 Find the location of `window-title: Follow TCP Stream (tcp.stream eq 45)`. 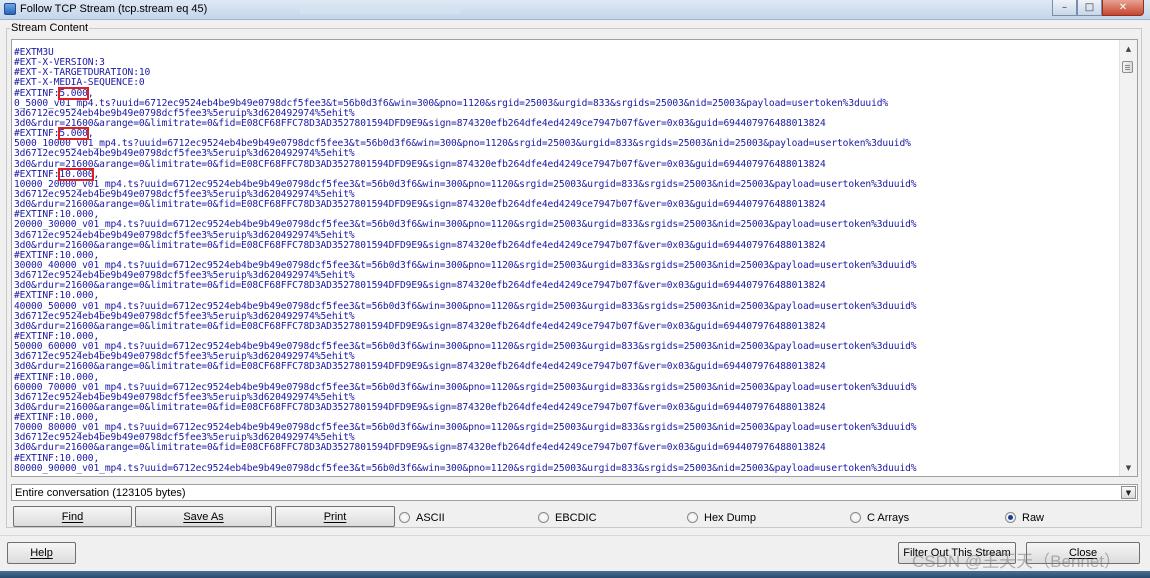

window-title: Follow TCP Stream (tcp.stream eq 45) is located at coordinates (114, 9).